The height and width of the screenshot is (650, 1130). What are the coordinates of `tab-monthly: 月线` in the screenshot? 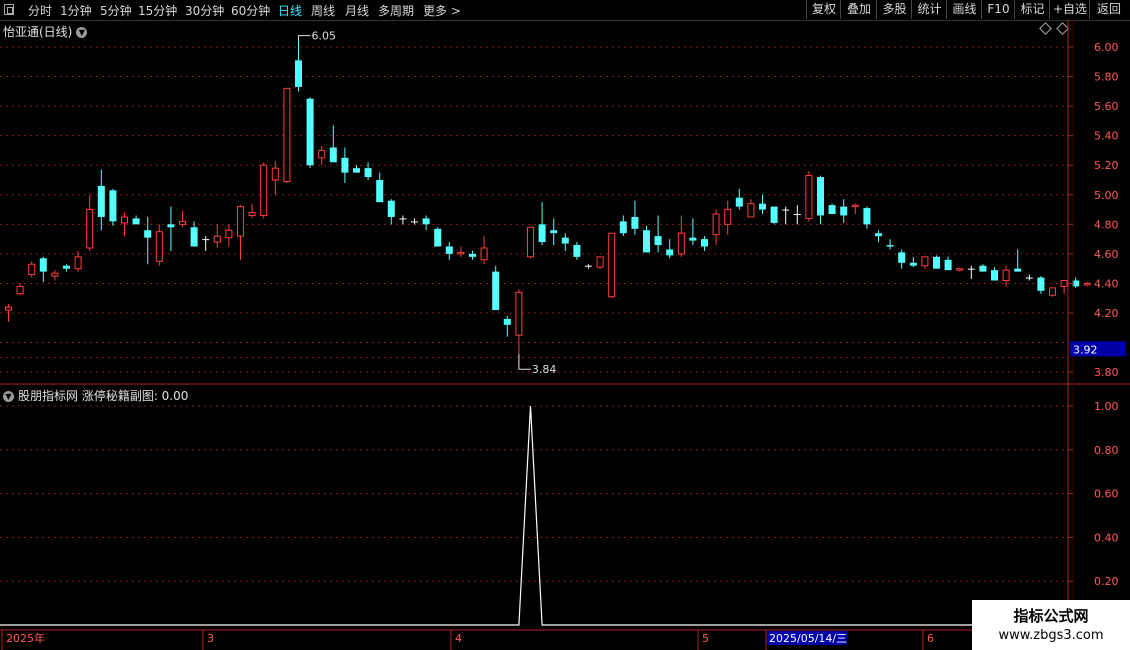 It's located at (357, 10).